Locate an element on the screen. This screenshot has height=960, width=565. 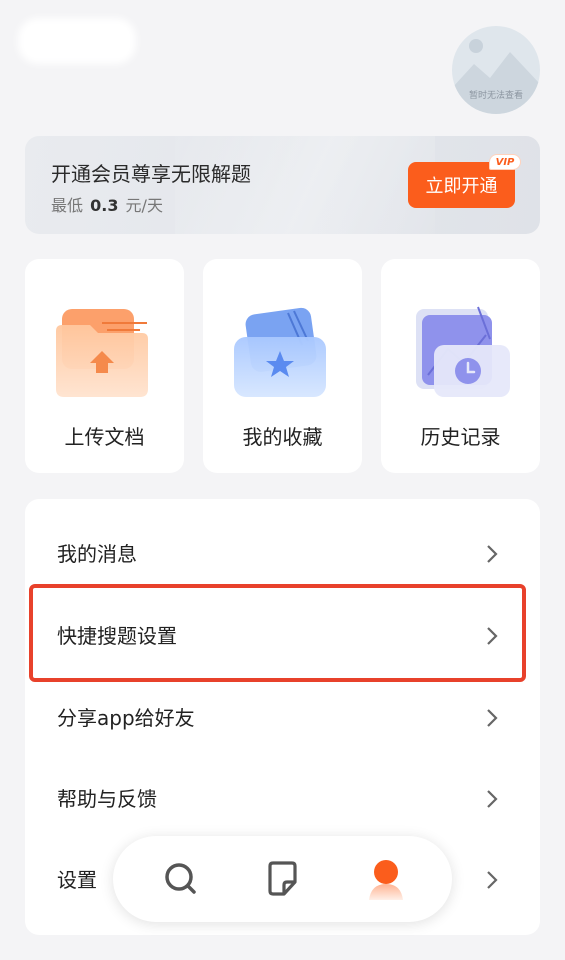
profile-icon is located at coordinates (386, 879).